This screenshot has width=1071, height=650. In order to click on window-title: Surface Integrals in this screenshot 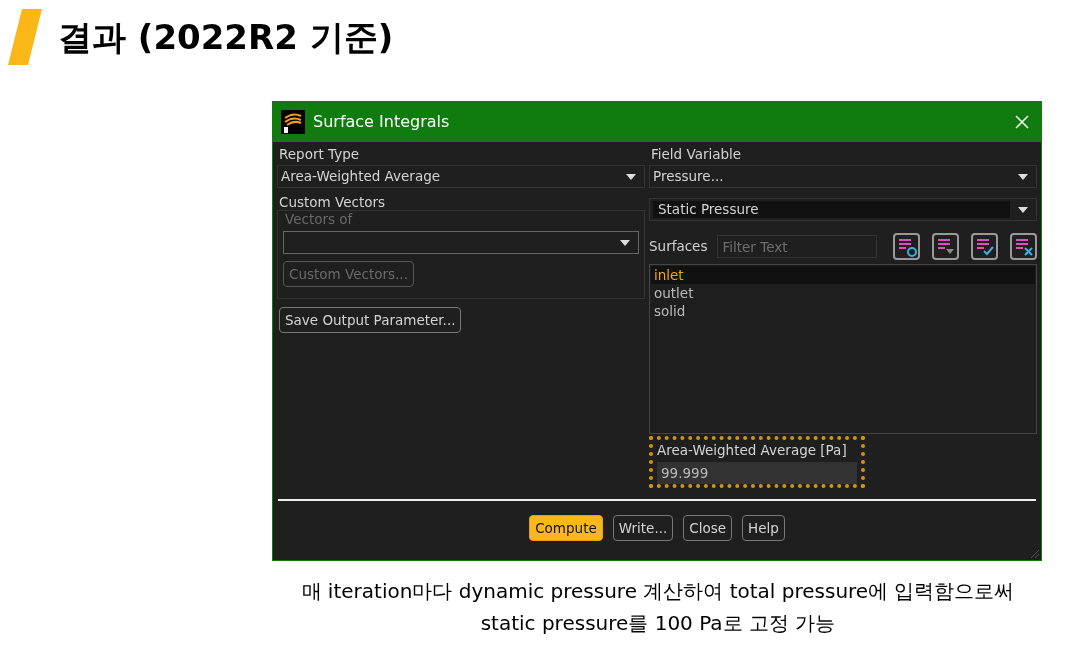, I will do `click(381, 122)`.